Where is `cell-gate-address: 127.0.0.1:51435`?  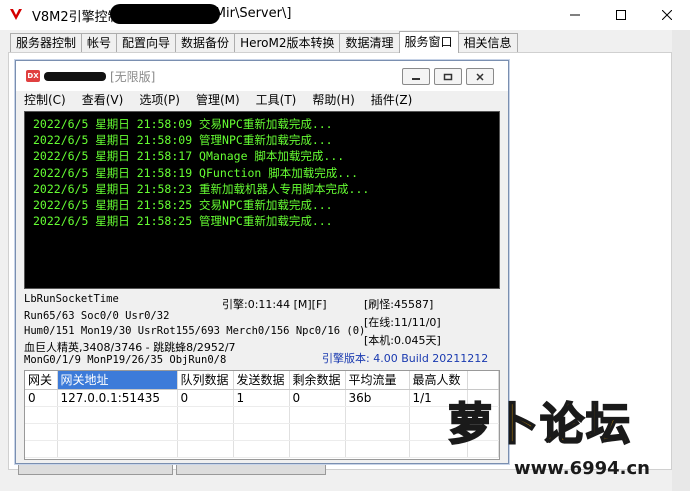 cell-gate-address: 127.0.0.1:51435 is located at coordinates (117, 398).